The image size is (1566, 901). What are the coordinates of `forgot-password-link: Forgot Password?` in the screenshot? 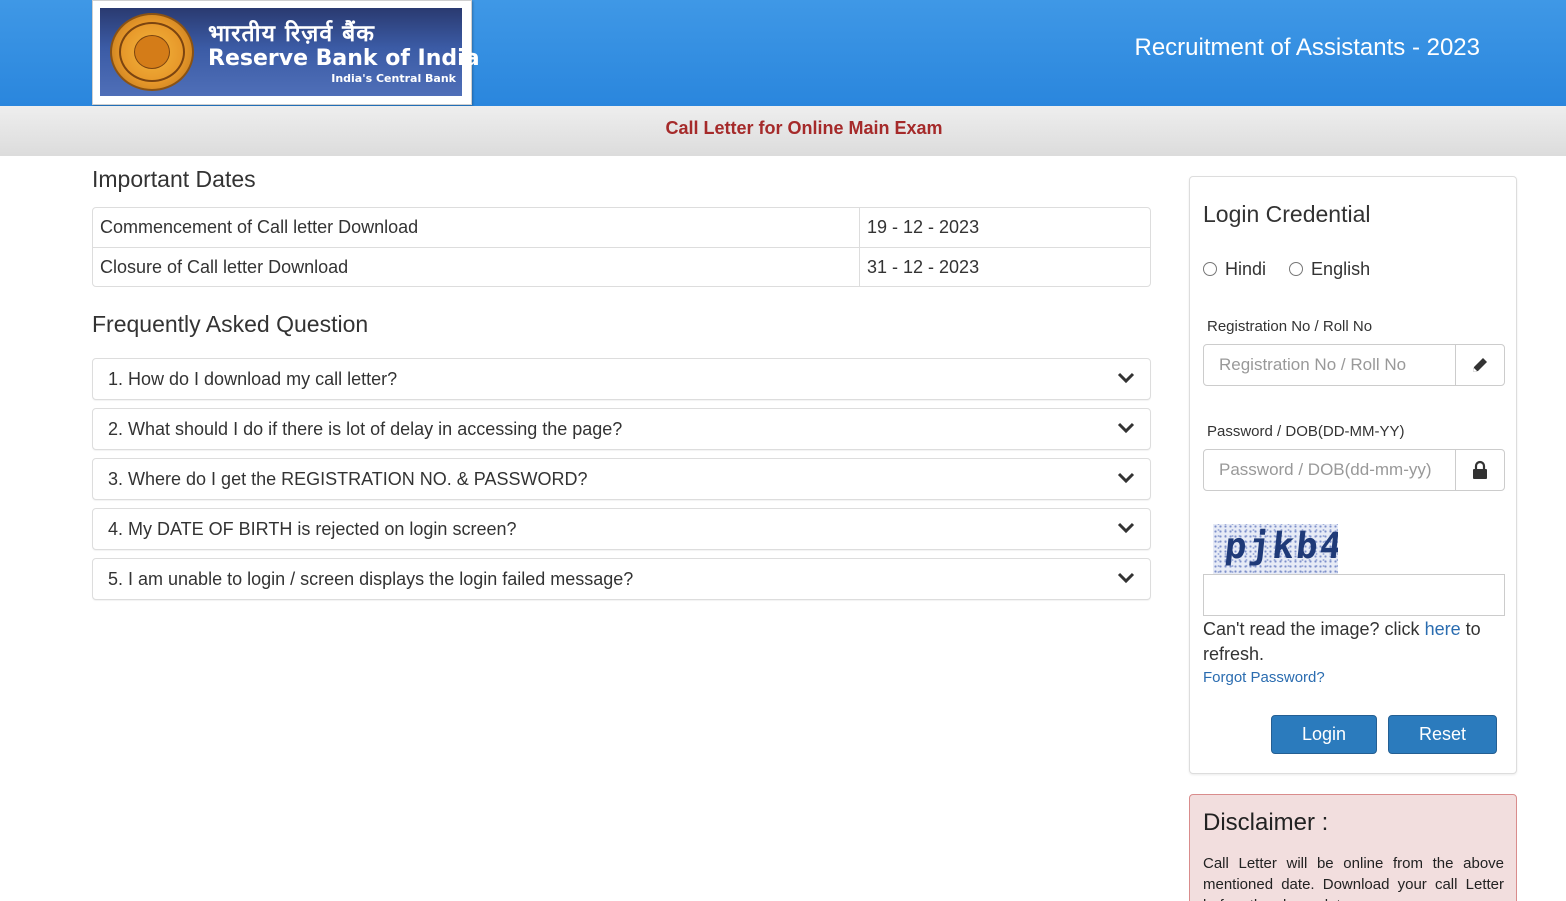 It's located at (1264, 677).